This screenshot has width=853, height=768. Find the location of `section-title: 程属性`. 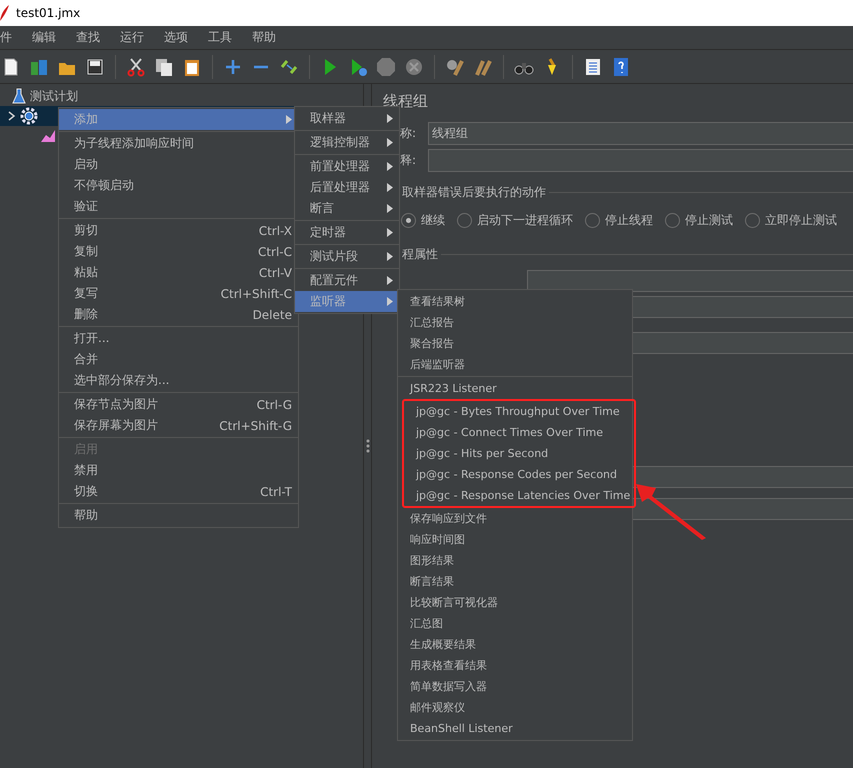

section-title: 程属性 is located at coordinates (420, 254).